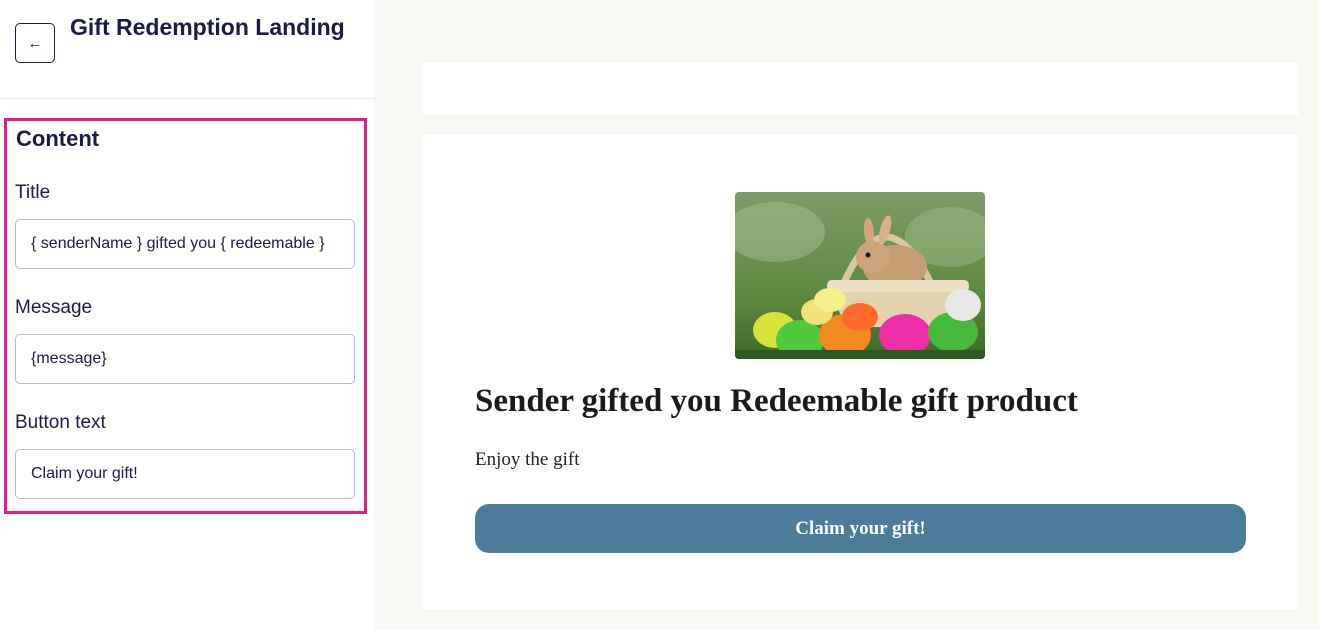  What do you see at coordinates (187, 49) in the screenshot?
I see `sidebar-header: ← Gift Redemption Landing` at bounding box center [187, 49].